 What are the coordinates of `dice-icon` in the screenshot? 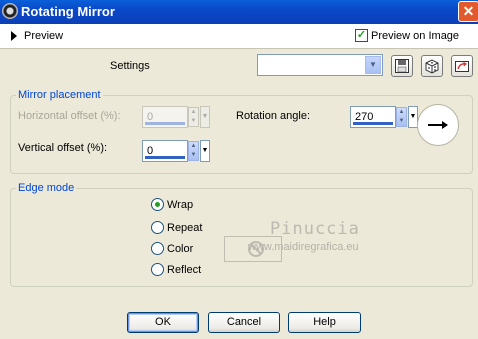 It's located at (432, 66).